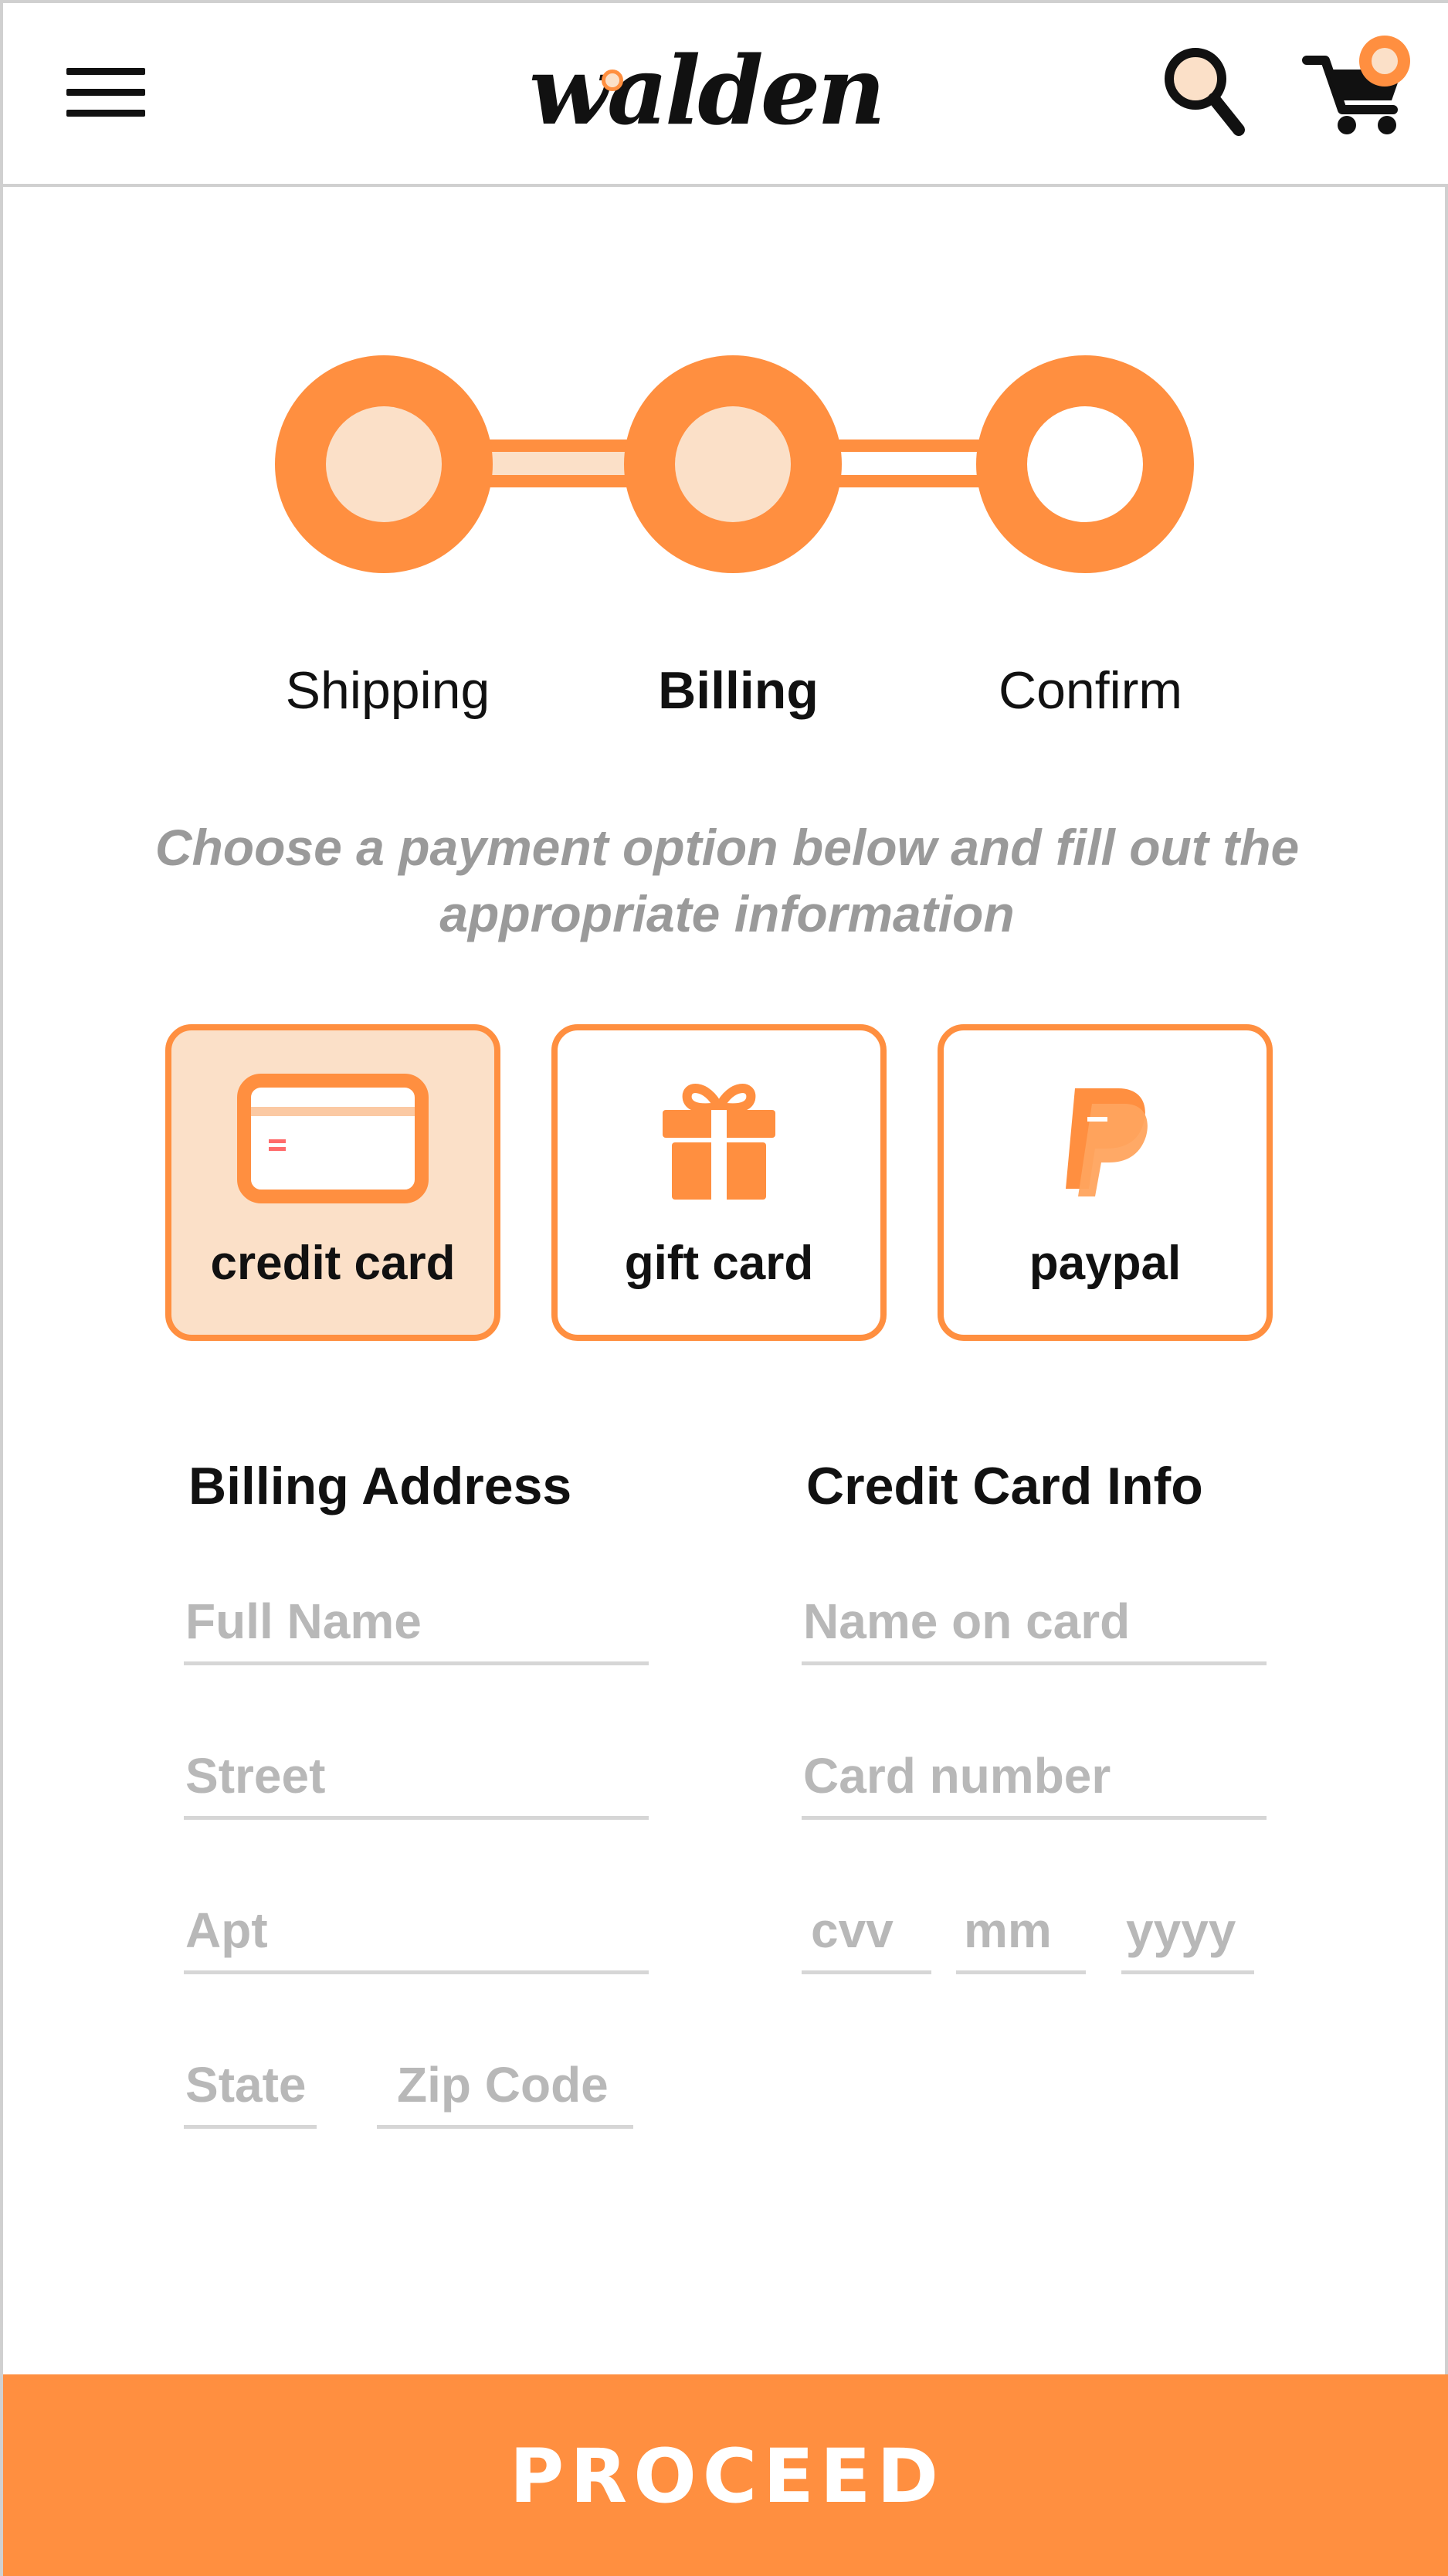 The height and width of the screenshot is (2576, 1448). Describe the element at coordinates (1187, 1932) in the screenshot. I see `expiry-year-field` at that location.